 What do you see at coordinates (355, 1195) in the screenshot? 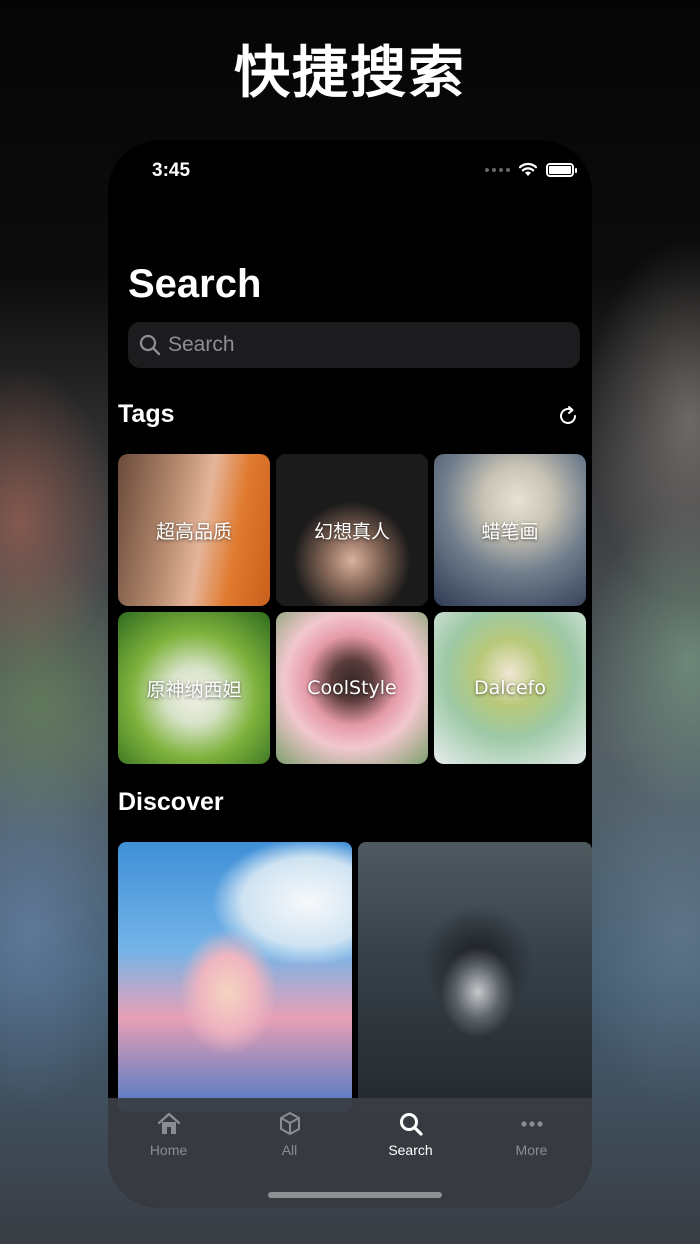
I see `home-indicator` at bounding box center [355, 1195].